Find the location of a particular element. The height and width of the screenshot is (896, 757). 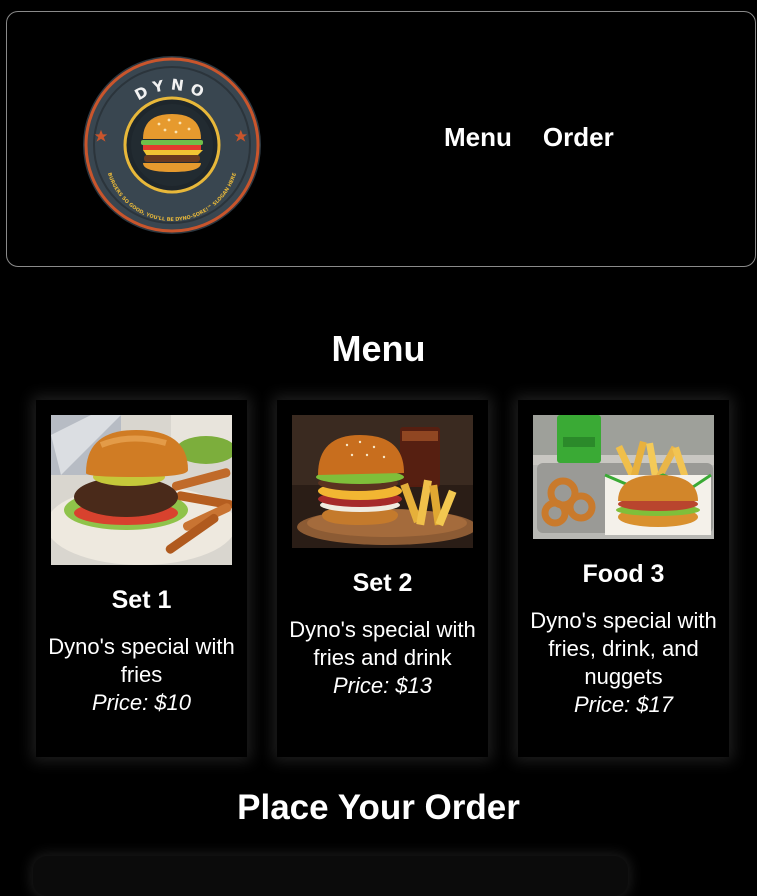

burger-tray-photo is located at coordinates (623, 477).